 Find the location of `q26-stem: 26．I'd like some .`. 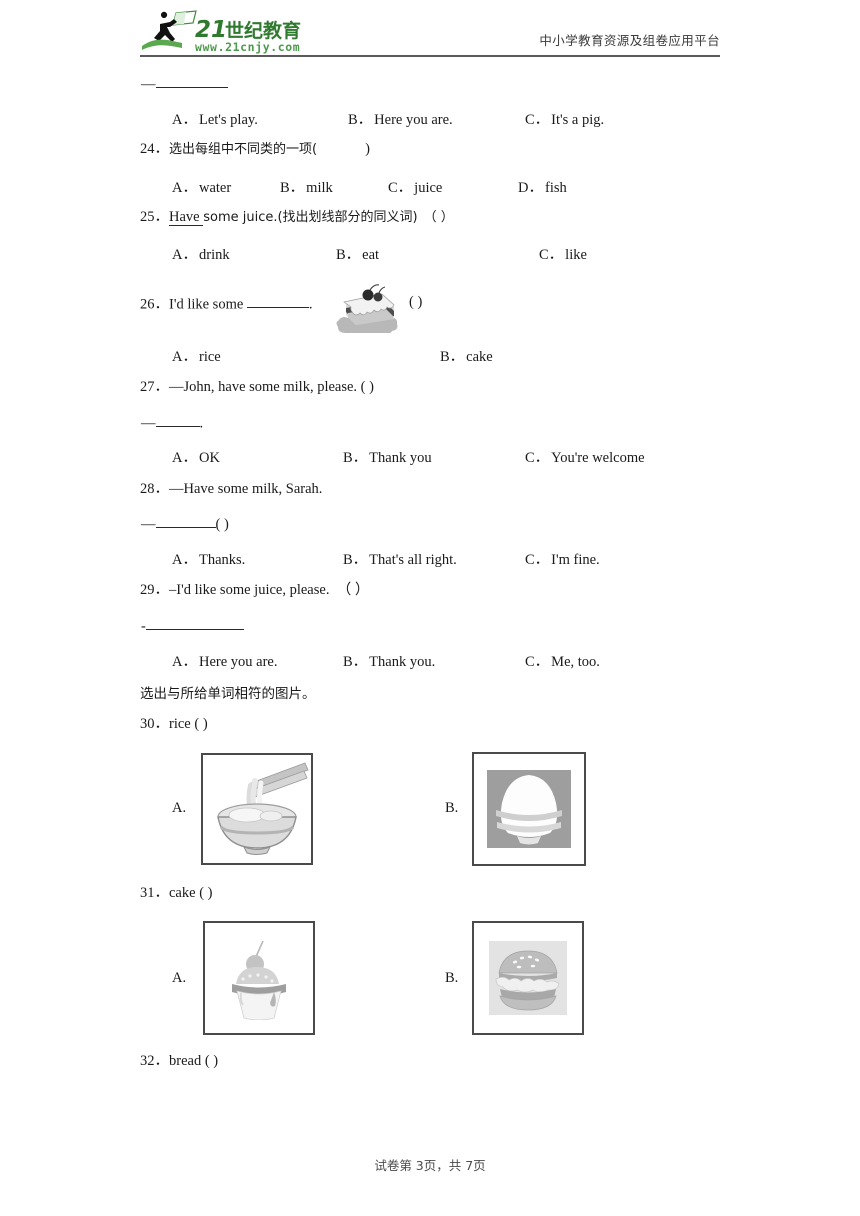

q26-stem: 26．I'd like some . is located at coordinates (226, 304).